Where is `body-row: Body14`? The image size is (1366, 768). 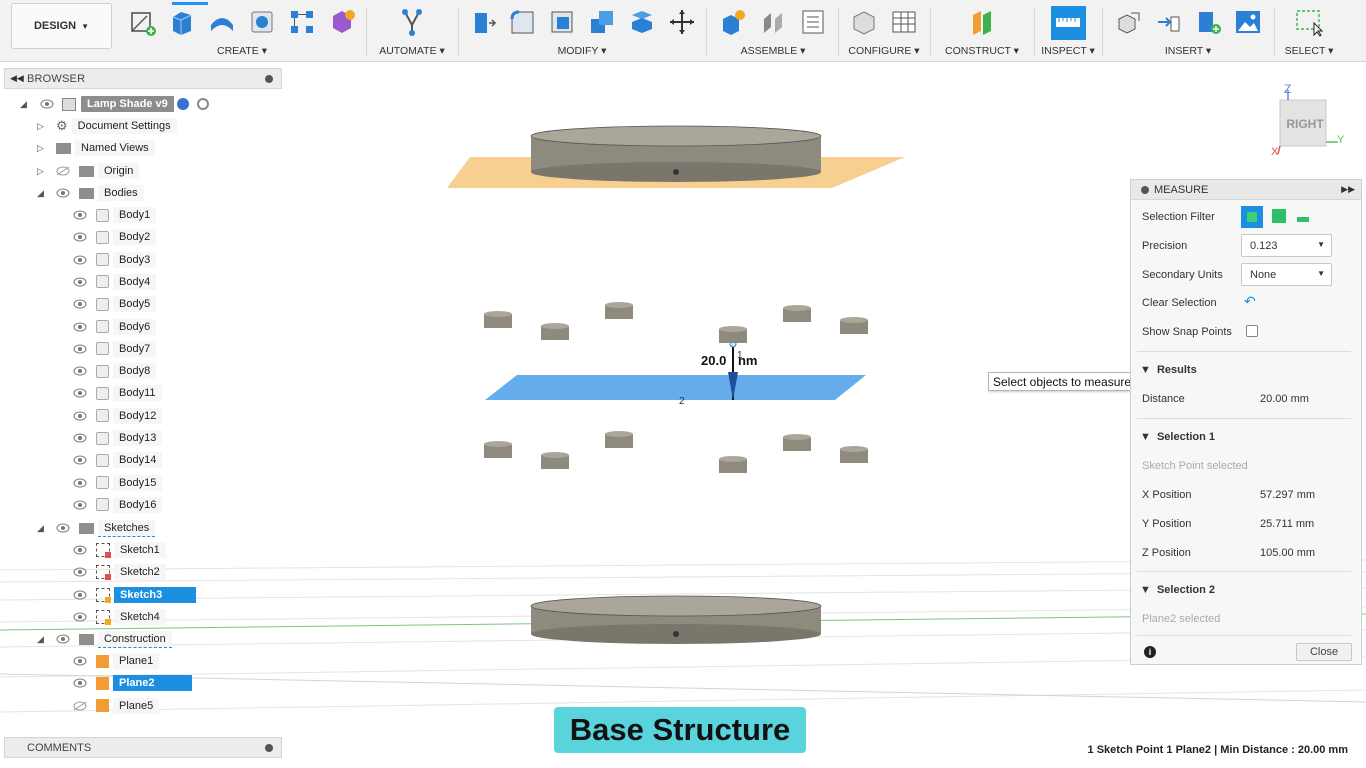 body-row: Body14 is located at coordinates (118, 460).